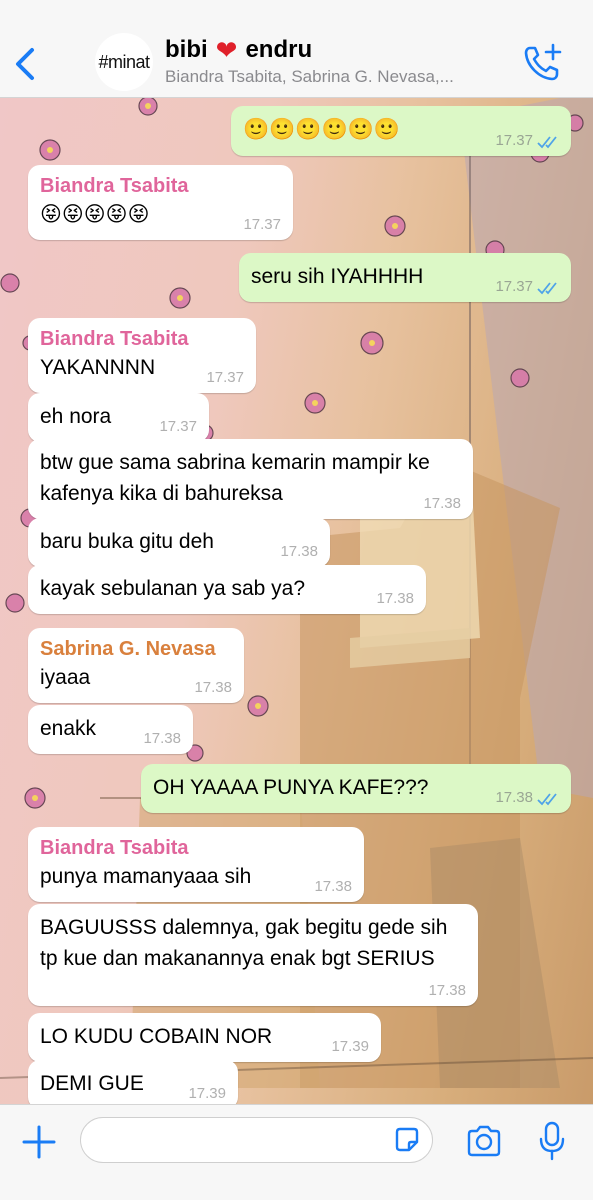  Describe the element at coordinates (405, 277) in the screenshot. I see `outgoing-message: seru sih IYAHHHH 17.37` at that location.